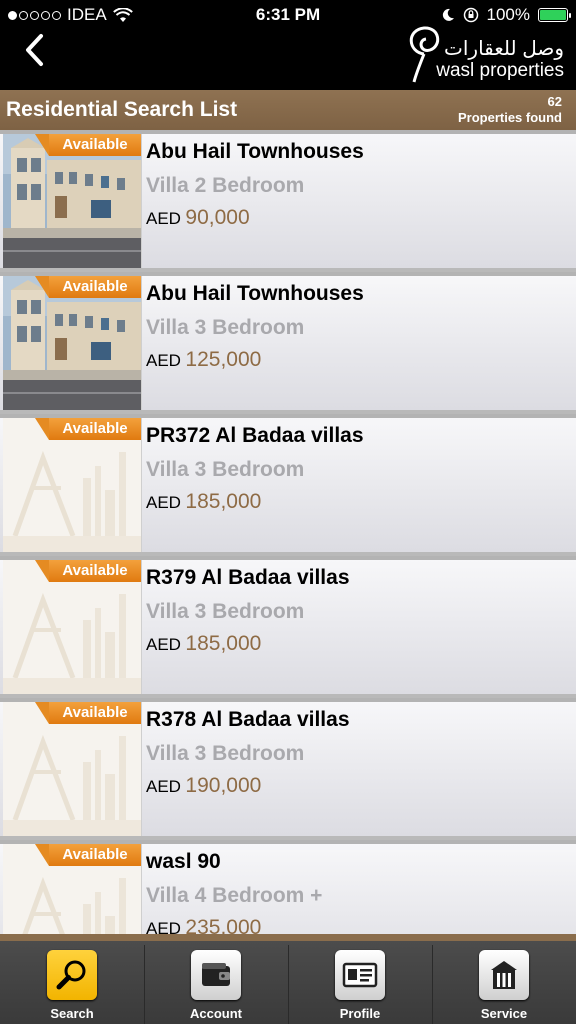 The width and height of the screenshot is (576, 1024). Describe the element at coordinates (216, 1013) in the screenshot. I see `tab-account-label: Account` at that location.